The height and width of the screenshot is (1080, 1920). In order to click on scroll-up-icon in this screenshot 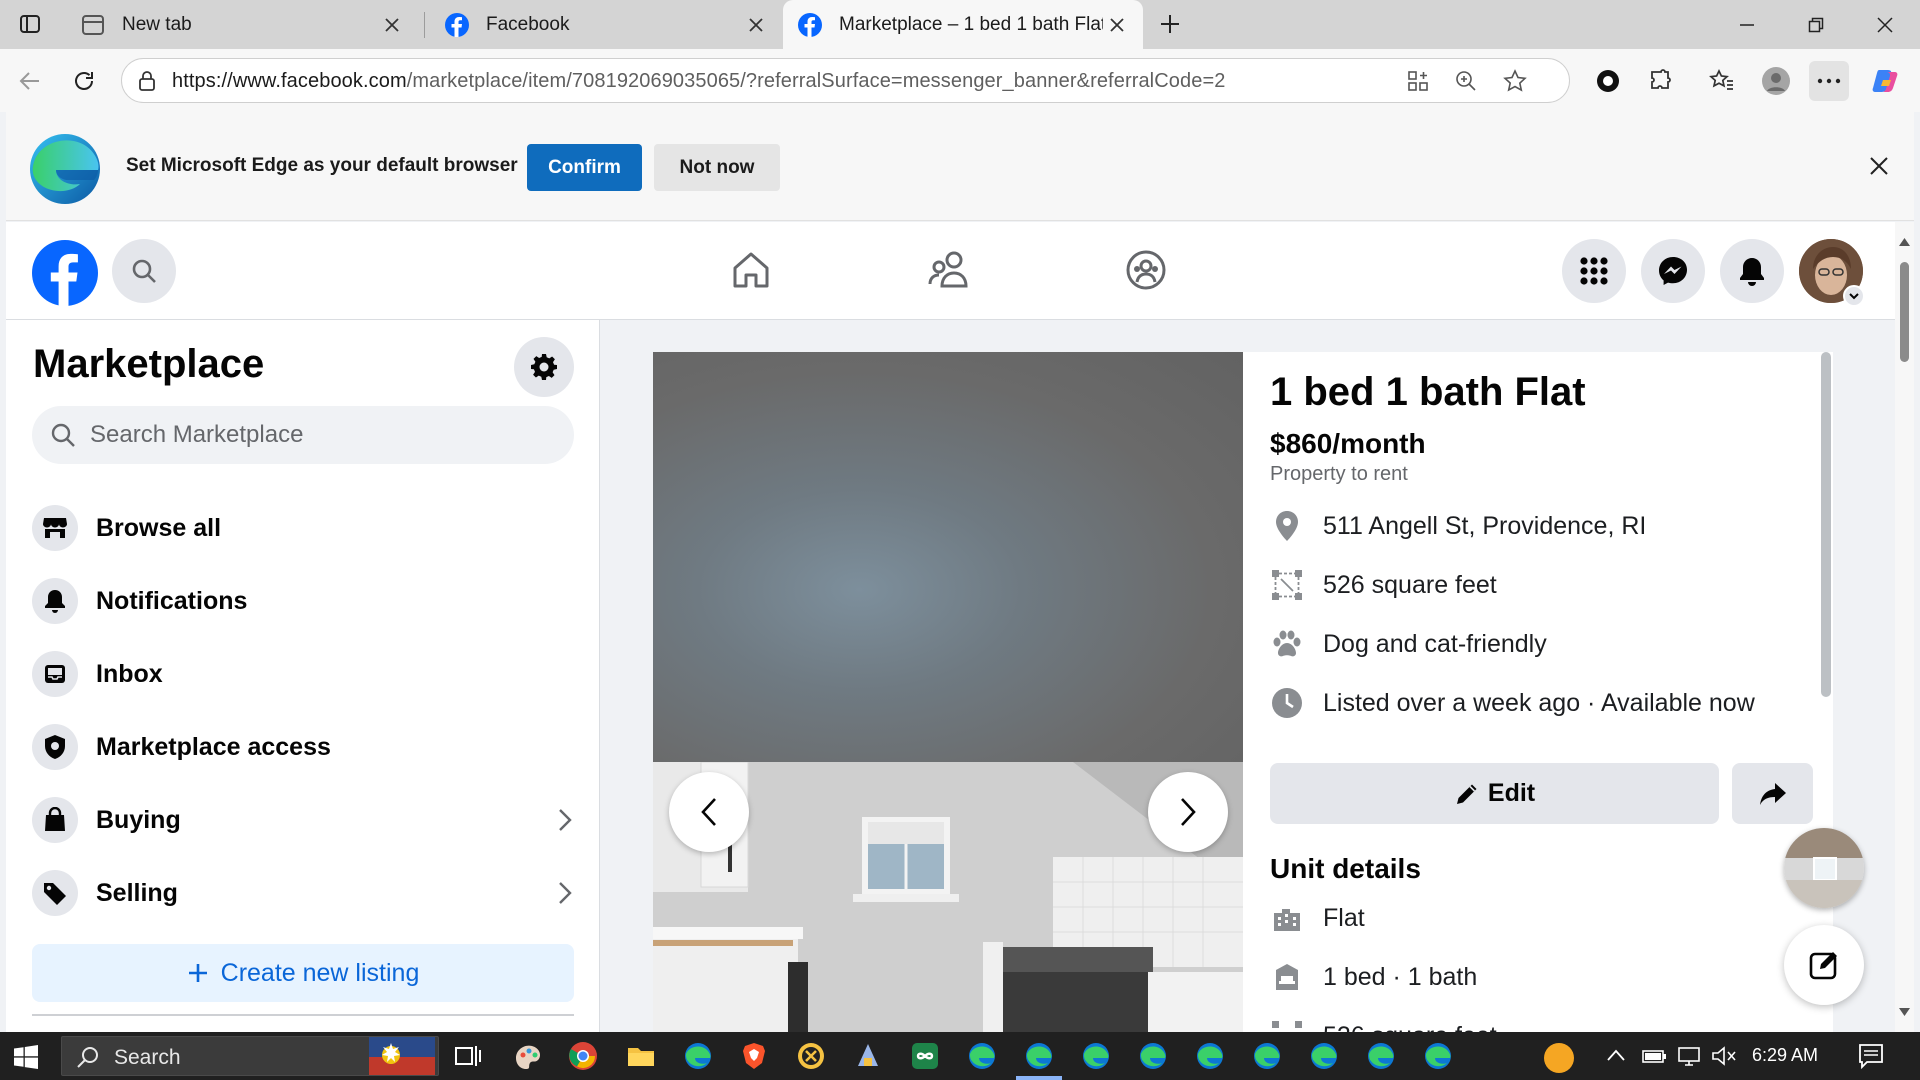, I will do `click(1904, 242)`.